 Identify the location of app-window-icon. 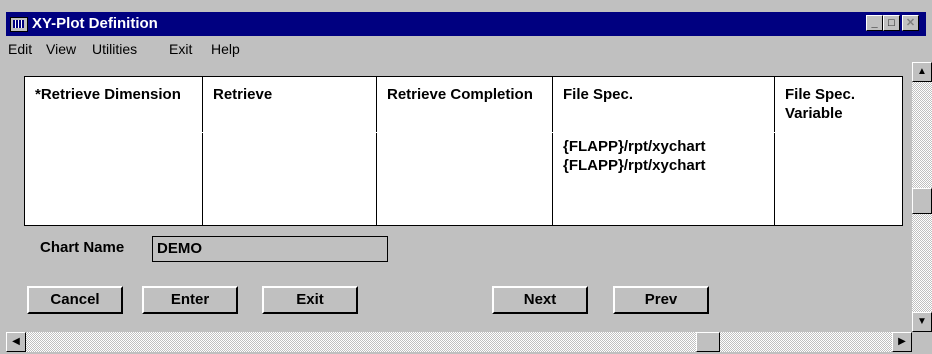
(19, 24).